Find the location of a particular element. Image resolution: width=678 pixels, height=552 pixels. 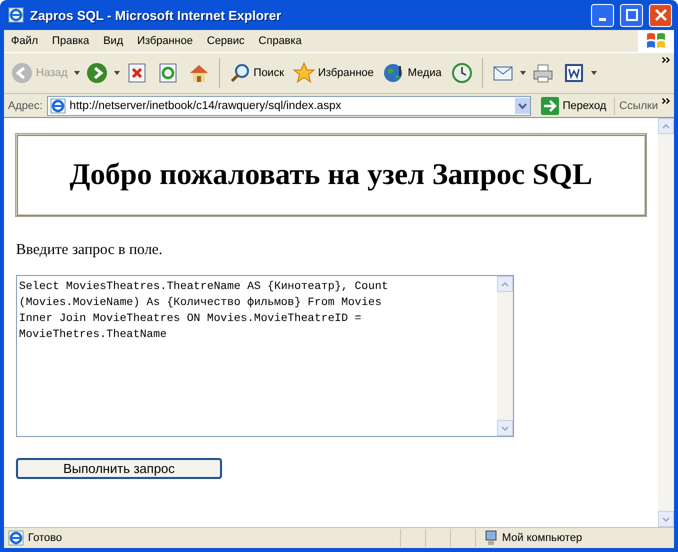

menu-item: Файл is located at coordinates (25, 41).